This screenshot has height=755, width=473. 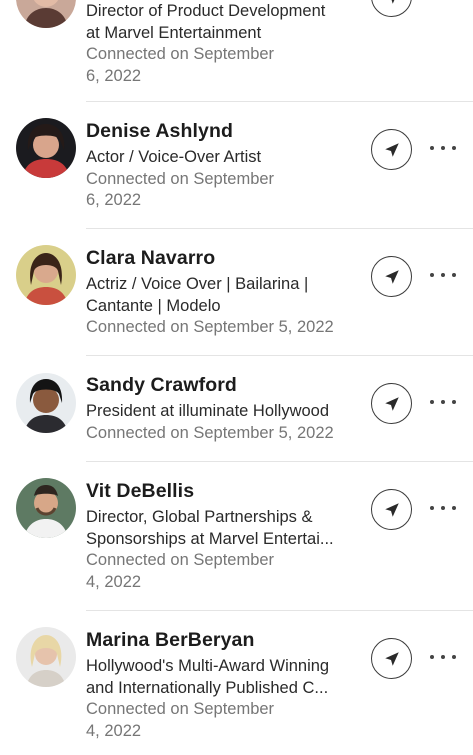 What do you see at coordinates (174, 32) in the screenshot?
I see `headline-line: at Marvel Entertainment` at bounding box center [174, 32].